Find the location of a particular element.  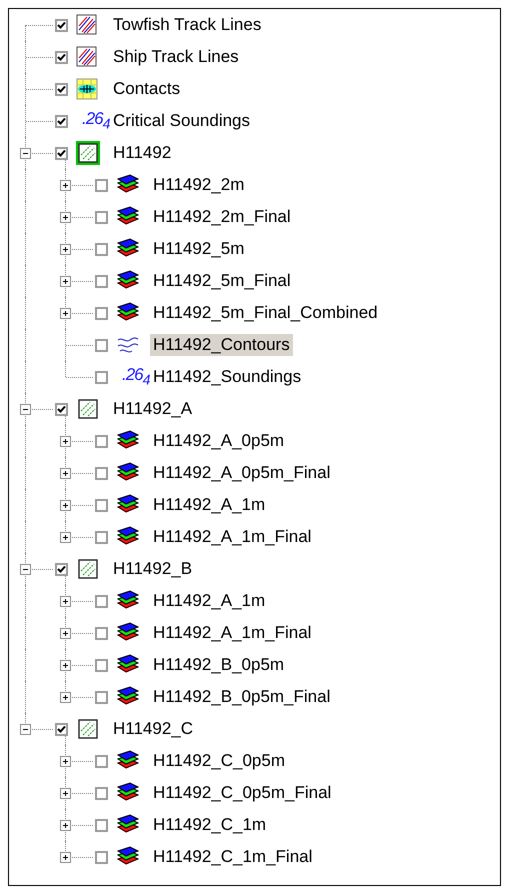

layer-label: H11492_A_0p5m is located at coordinates (219, 441).